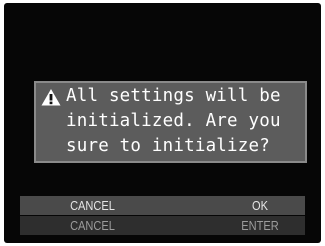  I want to click on ok-button: OK, so click(260, 205).